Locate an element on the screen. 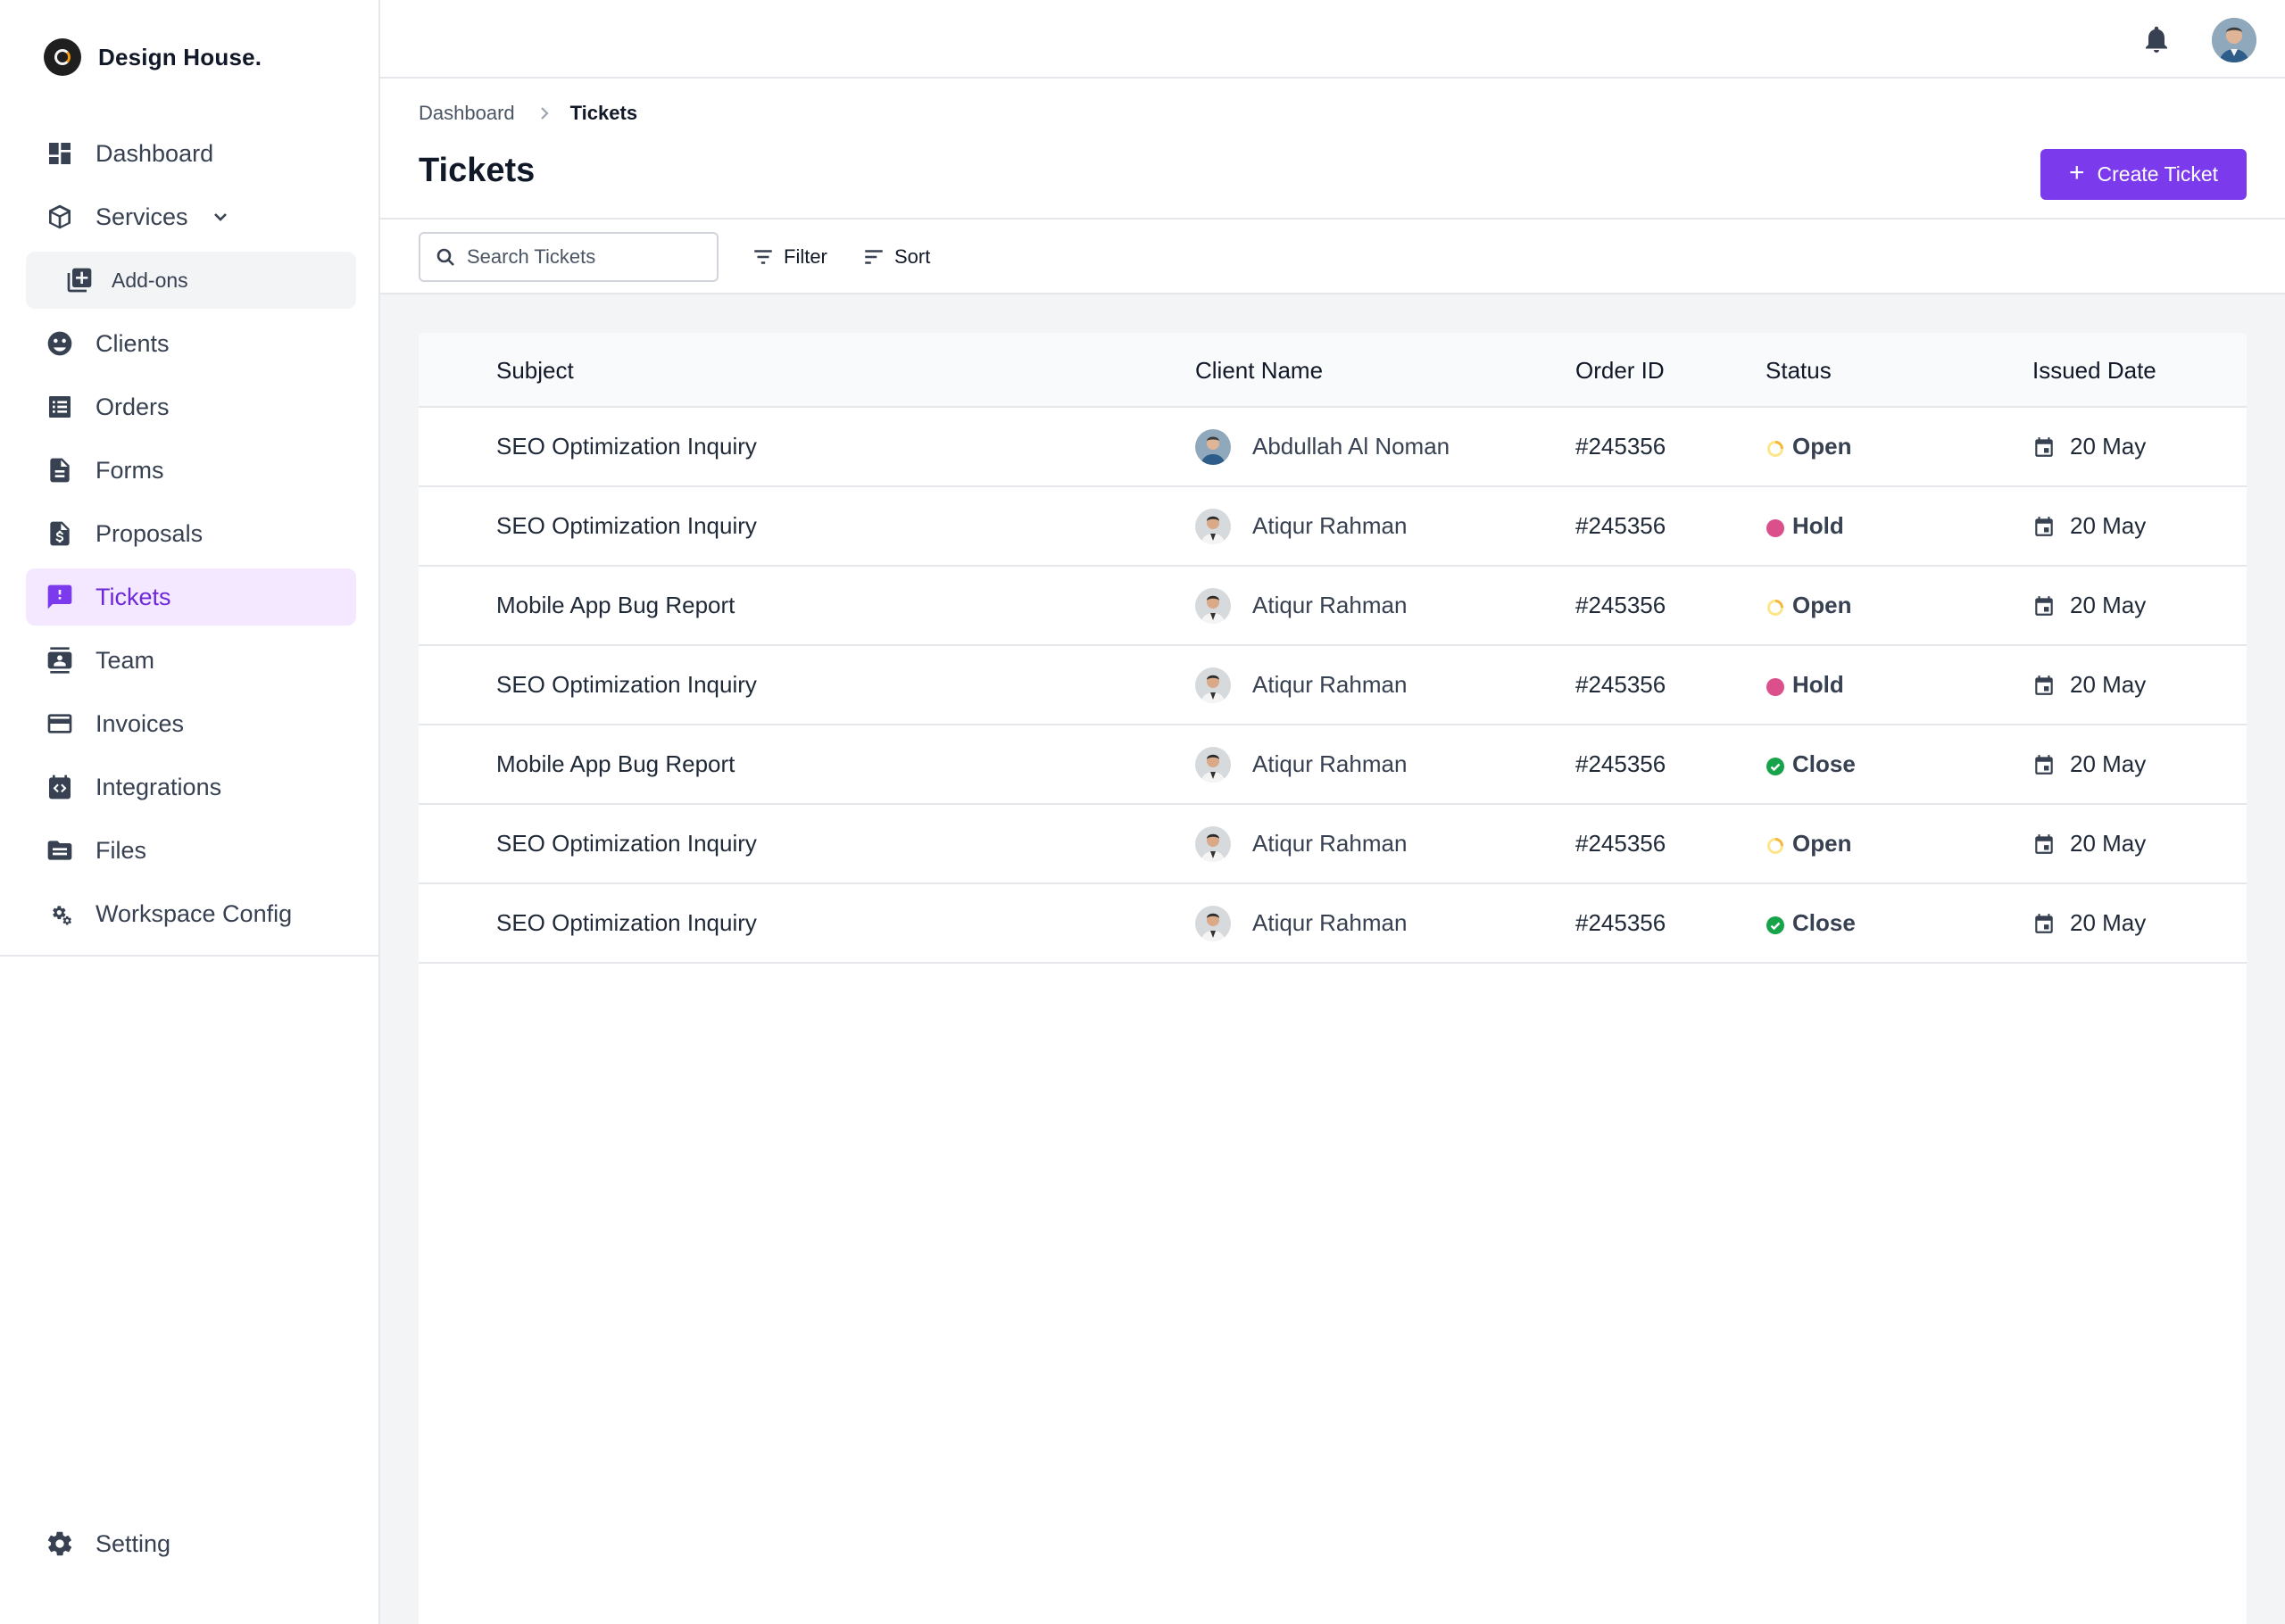 The width and height of the screenshot is (2285, 1624). package-icon is located at coordinates (60, 217).